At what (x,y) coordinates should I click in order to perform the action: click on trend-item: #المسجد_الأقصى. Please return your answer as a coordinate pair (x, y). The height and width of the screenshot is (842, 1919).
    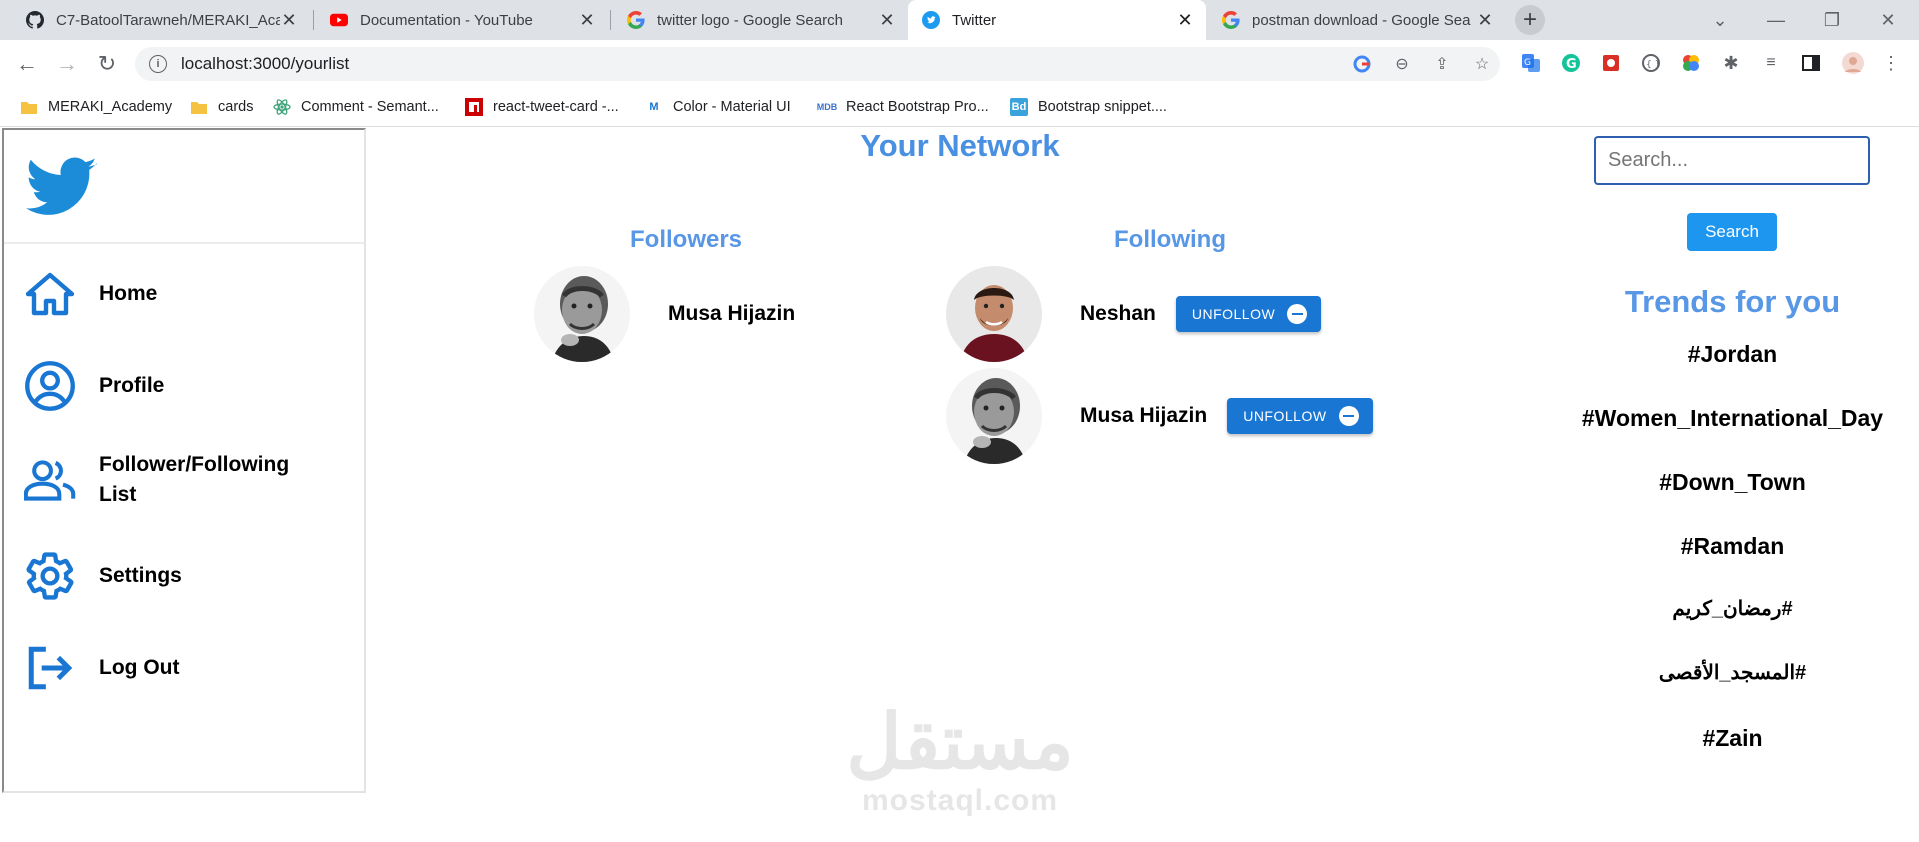
    Looking at the image, I should click on (1732, 672).